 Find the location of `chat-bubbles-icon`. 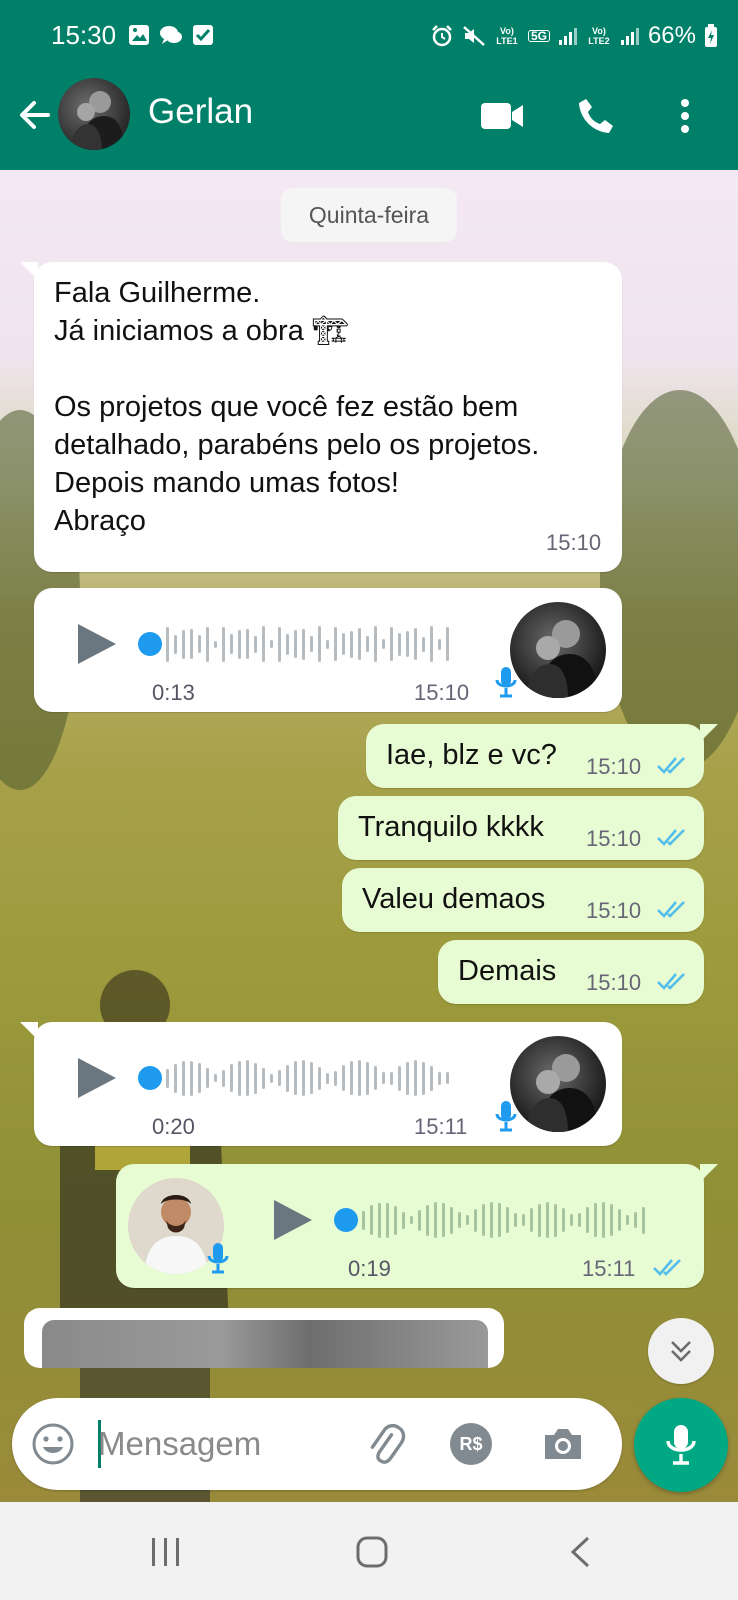

chat-bubbles-icon is located at coordinates (171, 35).